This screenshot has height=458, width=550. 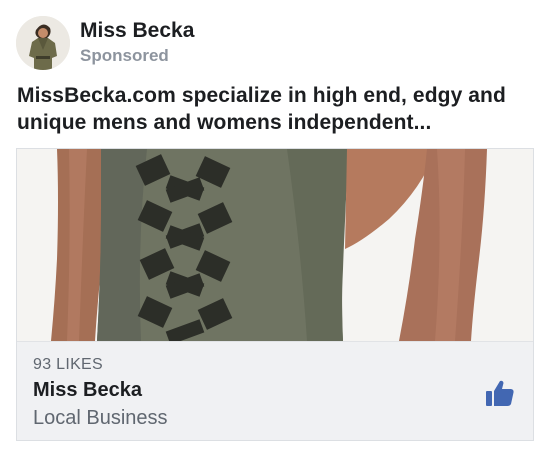 I want to click on sponsored-label: Sponsored, so click(x=137, y=56).